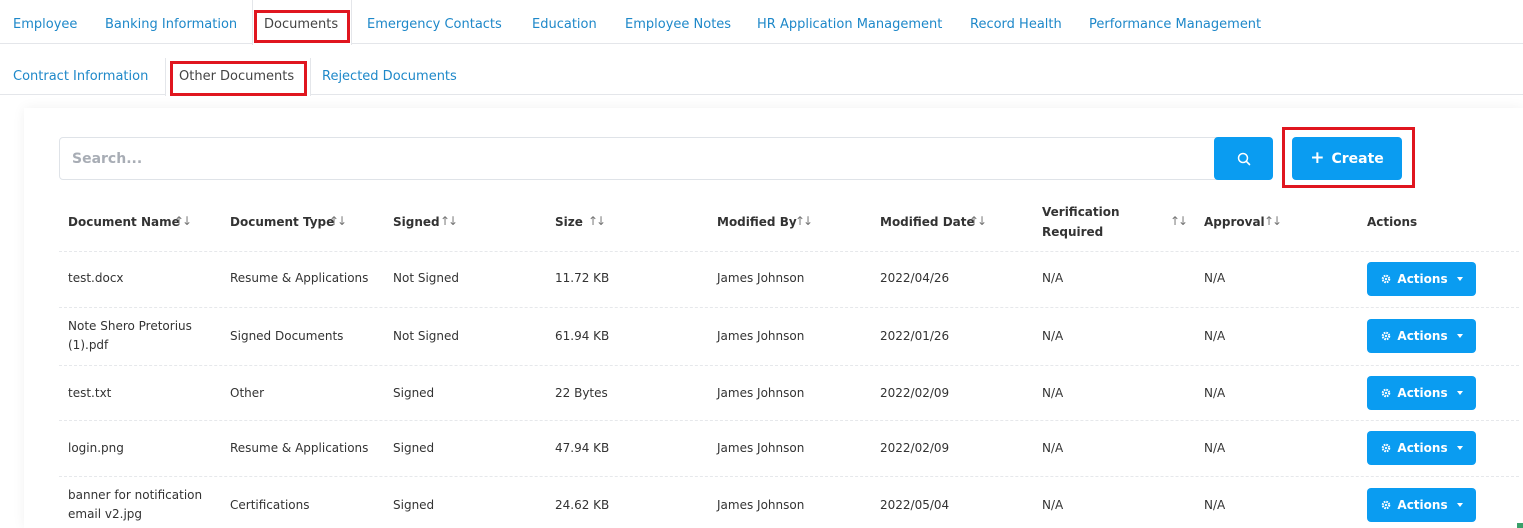 This screenshot has height=528, width=1523. Describe the element at coordinates (302, 26) in the screenshot. I see `documents-tab-highlight` at that location.